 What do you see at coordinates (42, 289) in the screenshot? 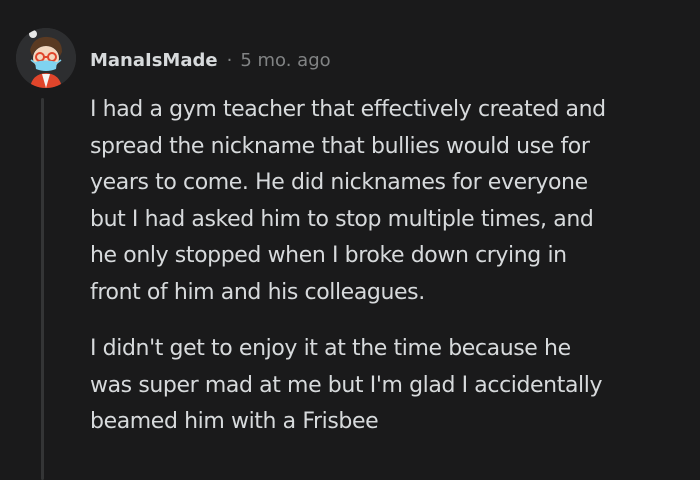
I see `thread-collapse-line` at bounding box center [42, 289].